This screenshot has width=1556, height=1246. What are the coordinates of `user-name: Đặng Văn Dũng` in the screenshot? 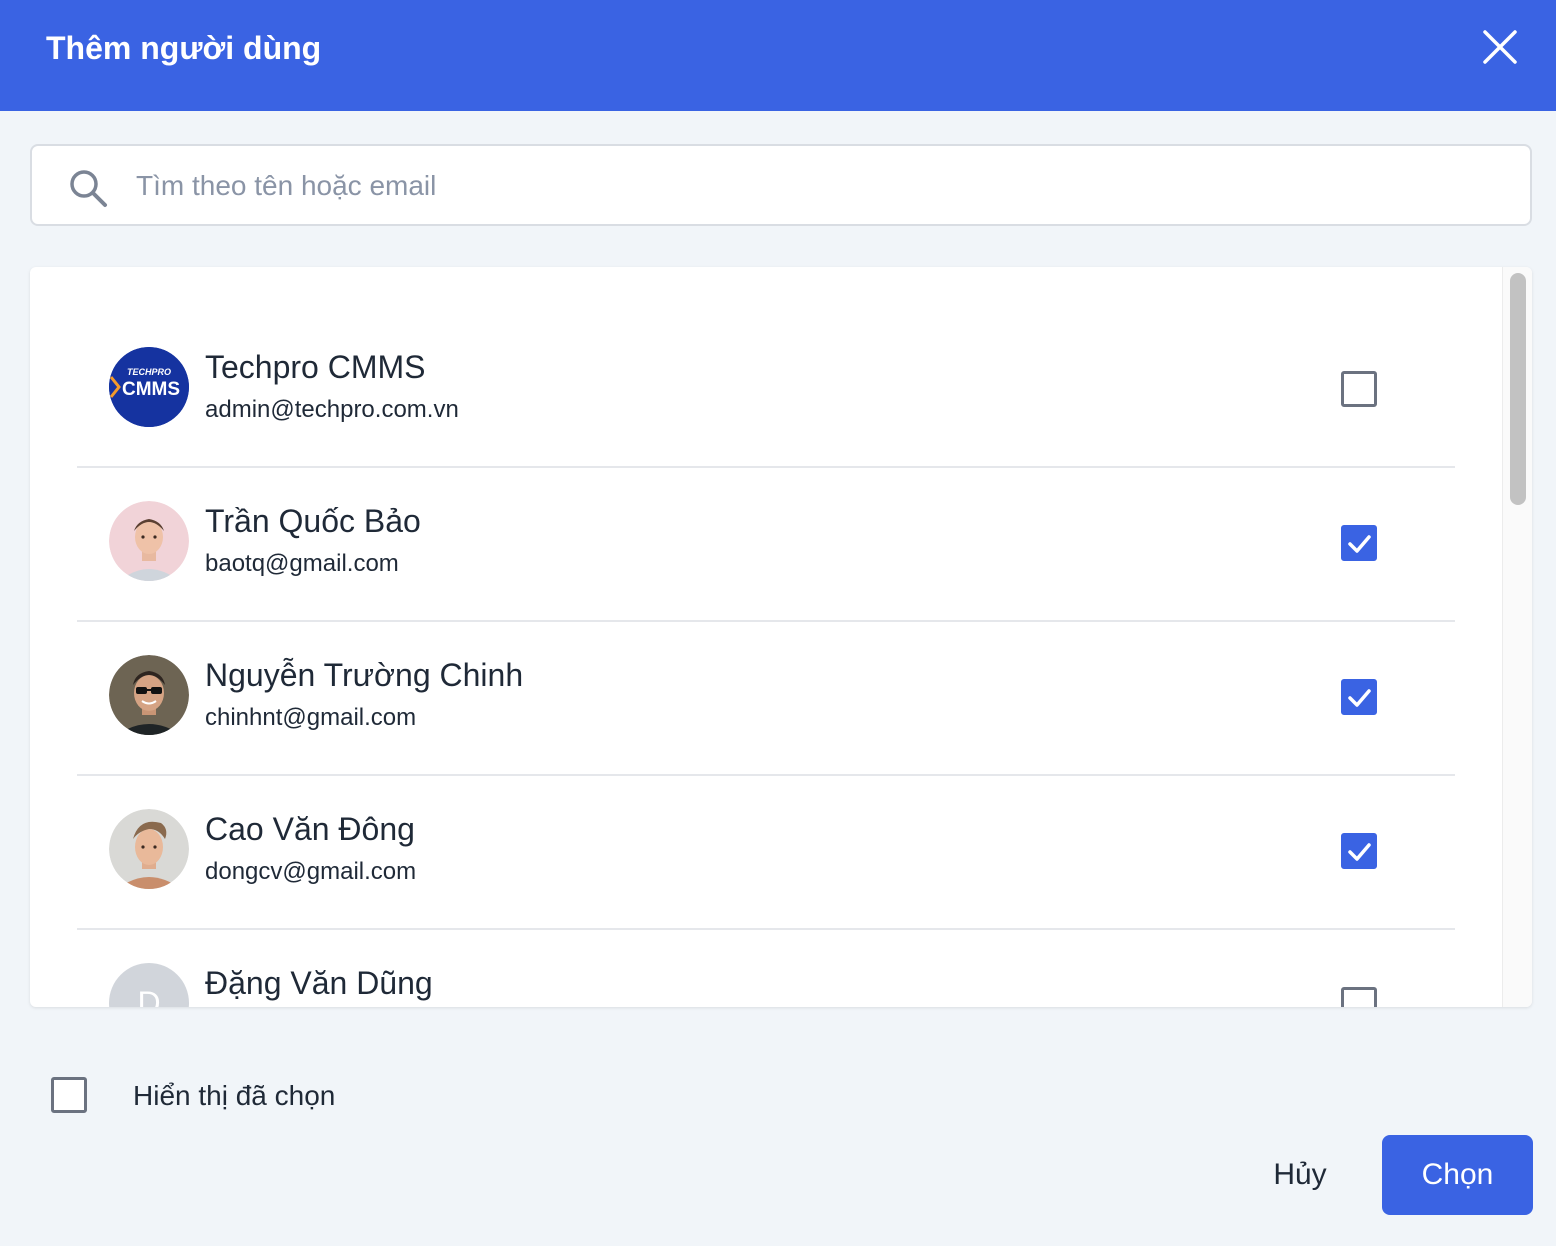 It's located at (319, 983).